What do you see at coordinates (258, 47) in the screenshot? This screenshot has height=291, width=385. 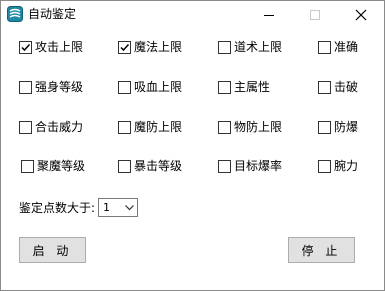 I see `option-label: 道术上限` at bounding box center [258, 47].